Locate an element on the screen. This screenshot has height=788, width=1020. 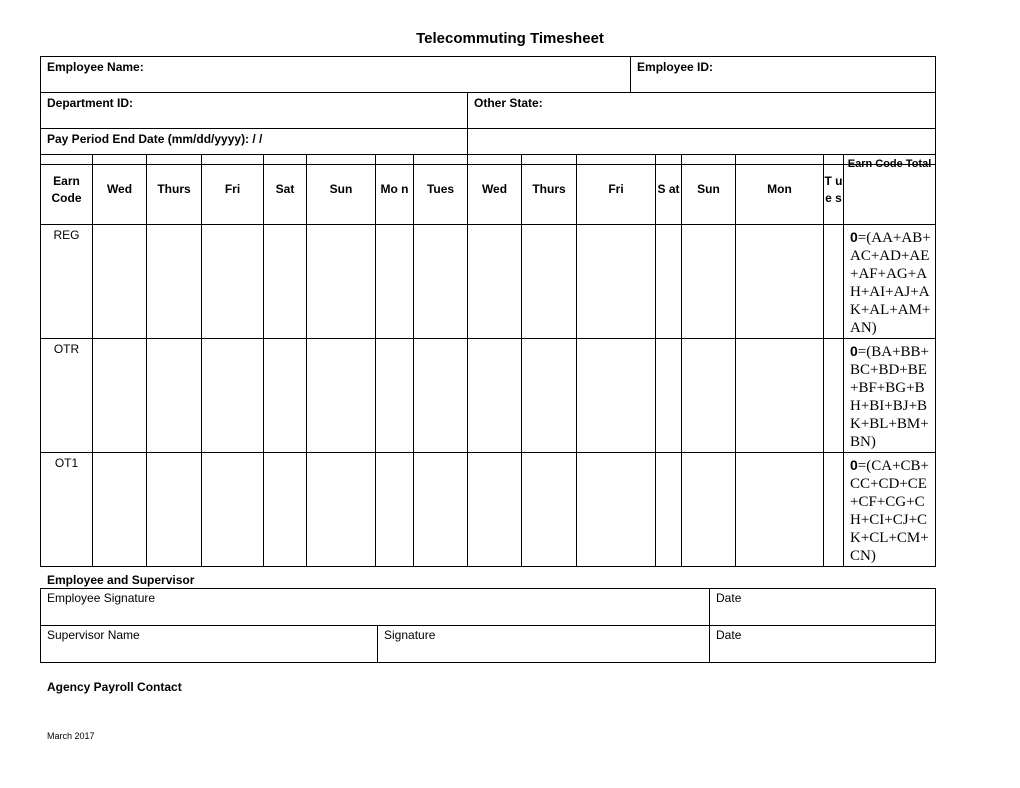
page-title: Telecommuting Timesheet is located at coordinates (510, 38).